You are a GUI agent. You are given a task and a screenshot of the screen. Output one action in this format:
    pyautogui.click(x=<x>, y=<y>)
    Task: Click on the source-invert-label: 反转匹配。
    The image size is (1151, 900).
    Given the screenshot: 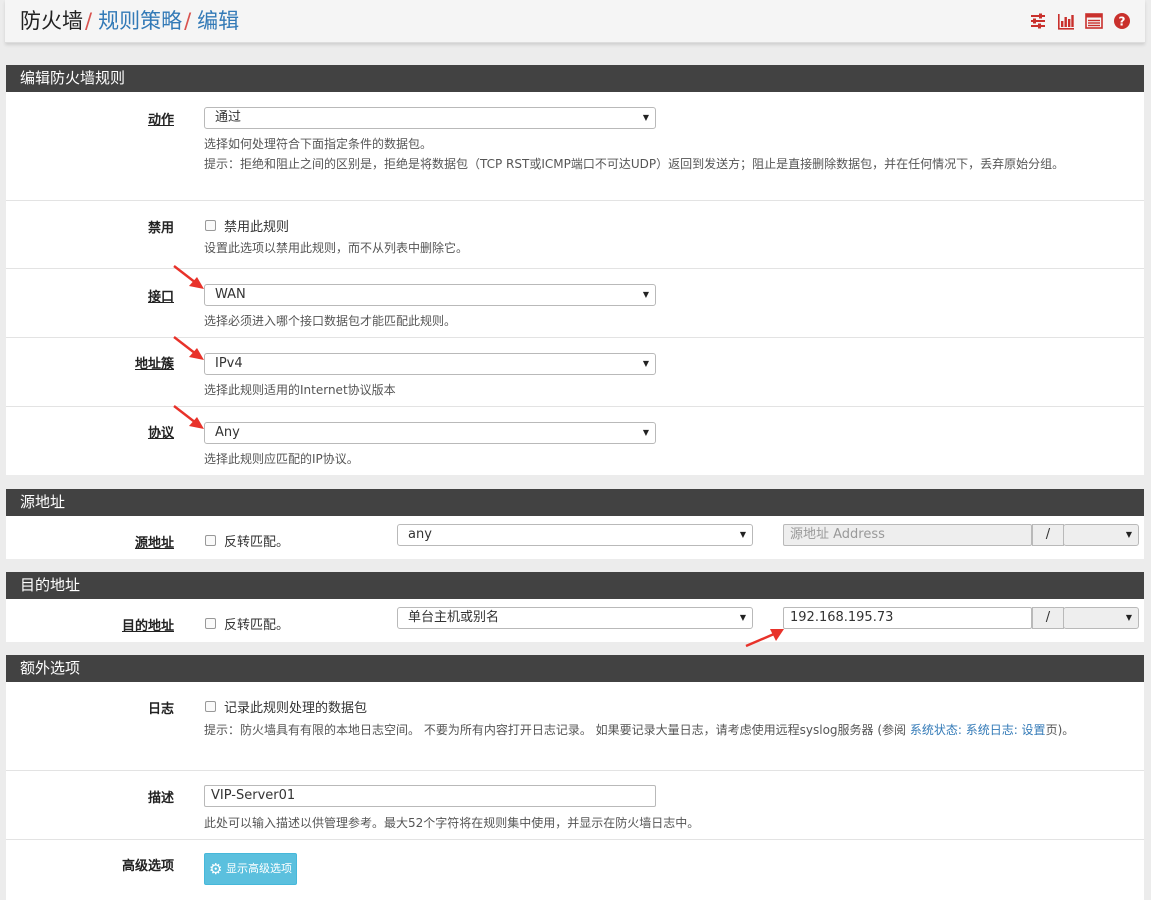 What is the action you would take?
    pyautogui.click(x=257, y=542)
    